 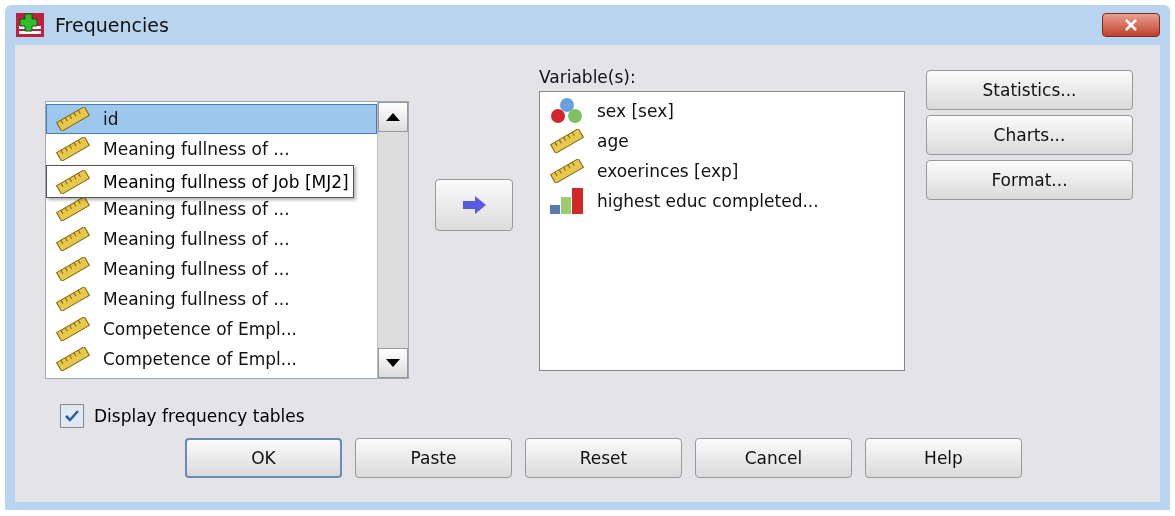 I want to click on checkbox-label: Display frequency tables, so click(x=199, y=416).